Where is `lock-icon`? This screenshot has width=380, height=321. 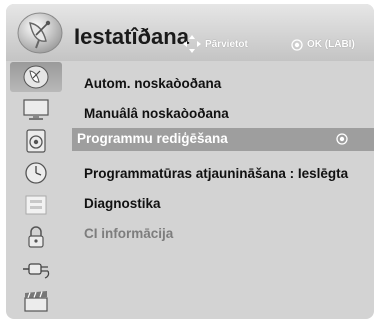 lock-icon is located at coordinates (36, 237).